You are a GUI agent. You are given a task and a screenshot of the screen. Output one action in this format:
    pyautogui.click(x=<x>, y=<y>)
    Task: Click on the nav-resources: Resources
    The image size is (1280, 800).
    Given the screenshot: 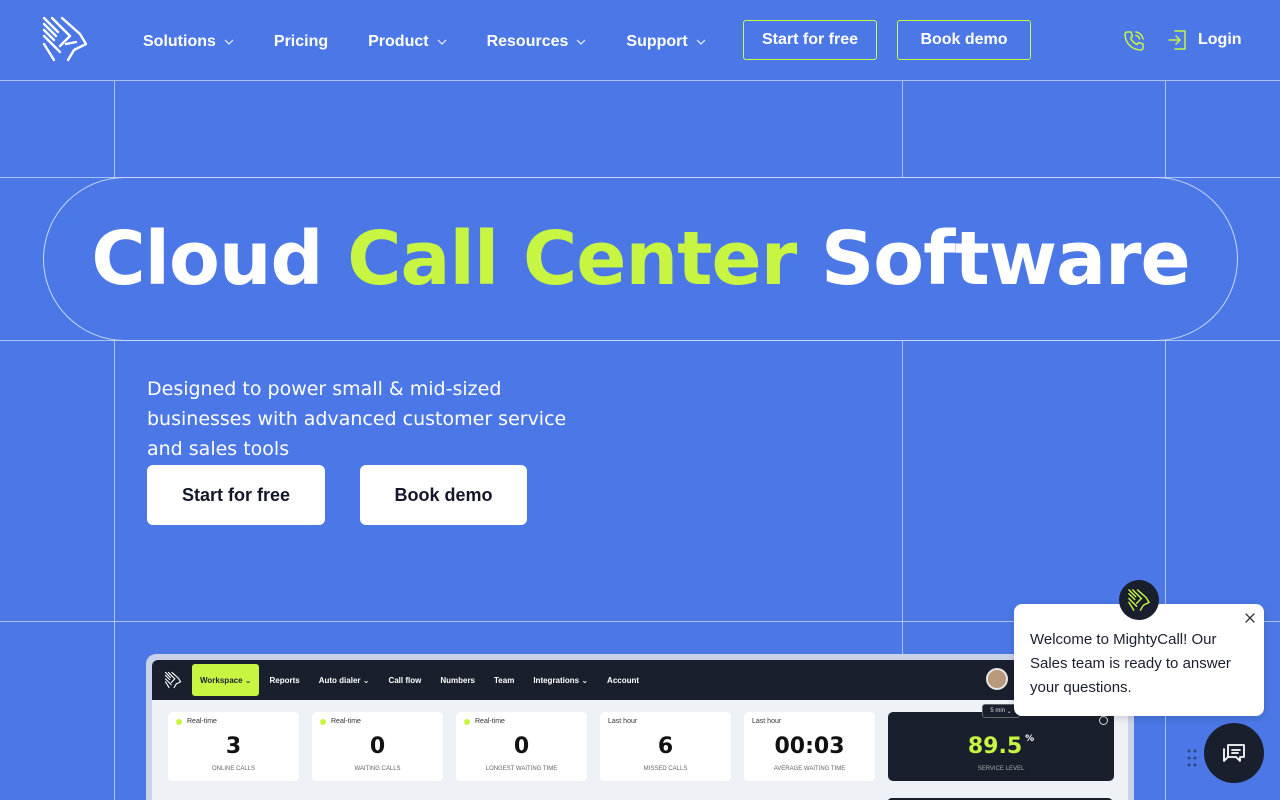 What is the action you would take?
    pyautogui.click(x=537, y=42)
    